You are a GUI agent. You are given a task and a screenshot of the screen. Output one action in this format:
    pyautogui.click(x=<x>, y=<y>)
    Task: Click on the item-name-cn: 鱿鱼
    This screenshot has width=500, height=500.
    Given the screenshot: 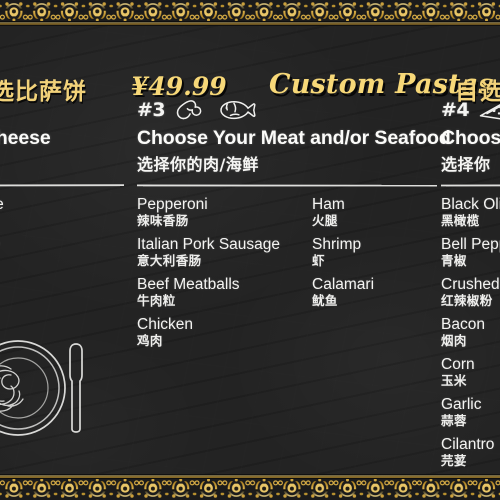 What is the action you would take?
    pyautogui.click(x=325, y=301)
    